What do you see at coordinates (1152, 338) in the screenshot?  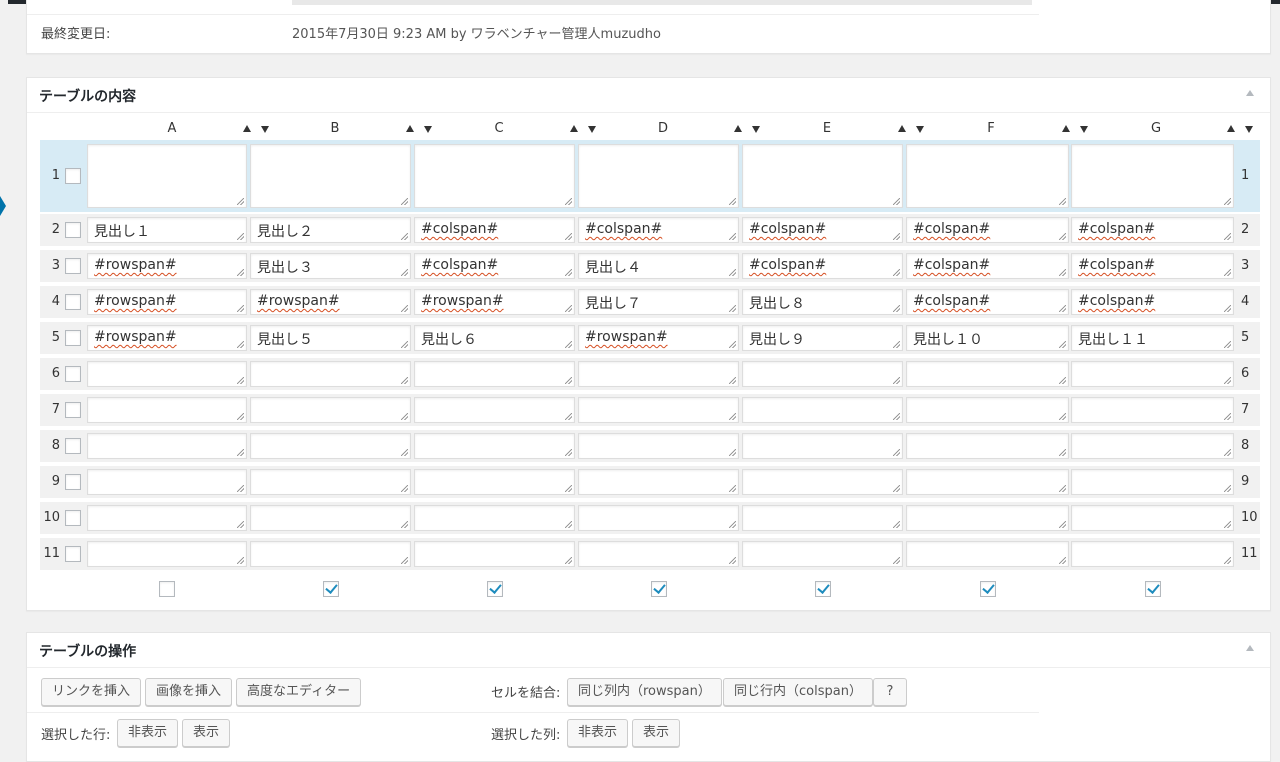 I see `table-cell-input: 見出し１１` at bounding box center [1152, 338].